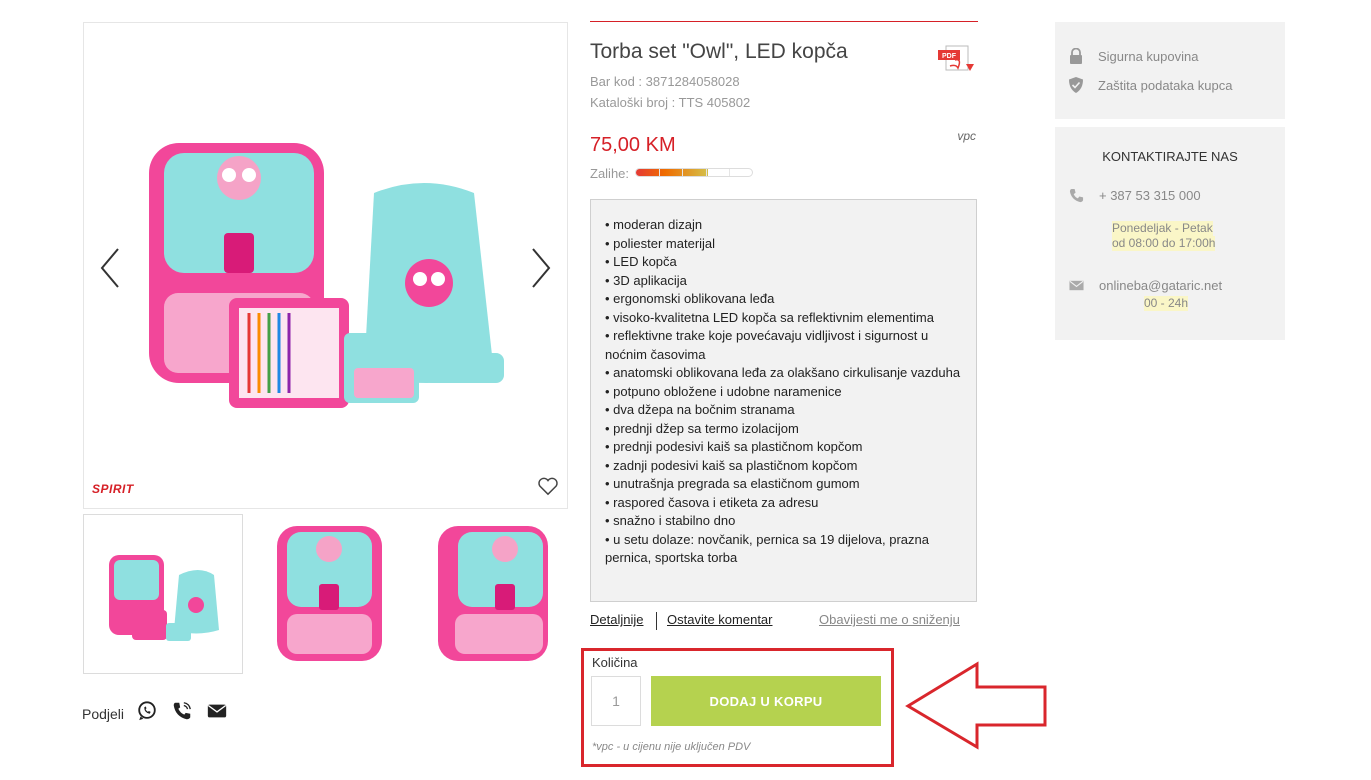  What do you see at coordinates (1076, 195) in the screenshot?
I see `phone-icon` at bounding box center [1076, 195].